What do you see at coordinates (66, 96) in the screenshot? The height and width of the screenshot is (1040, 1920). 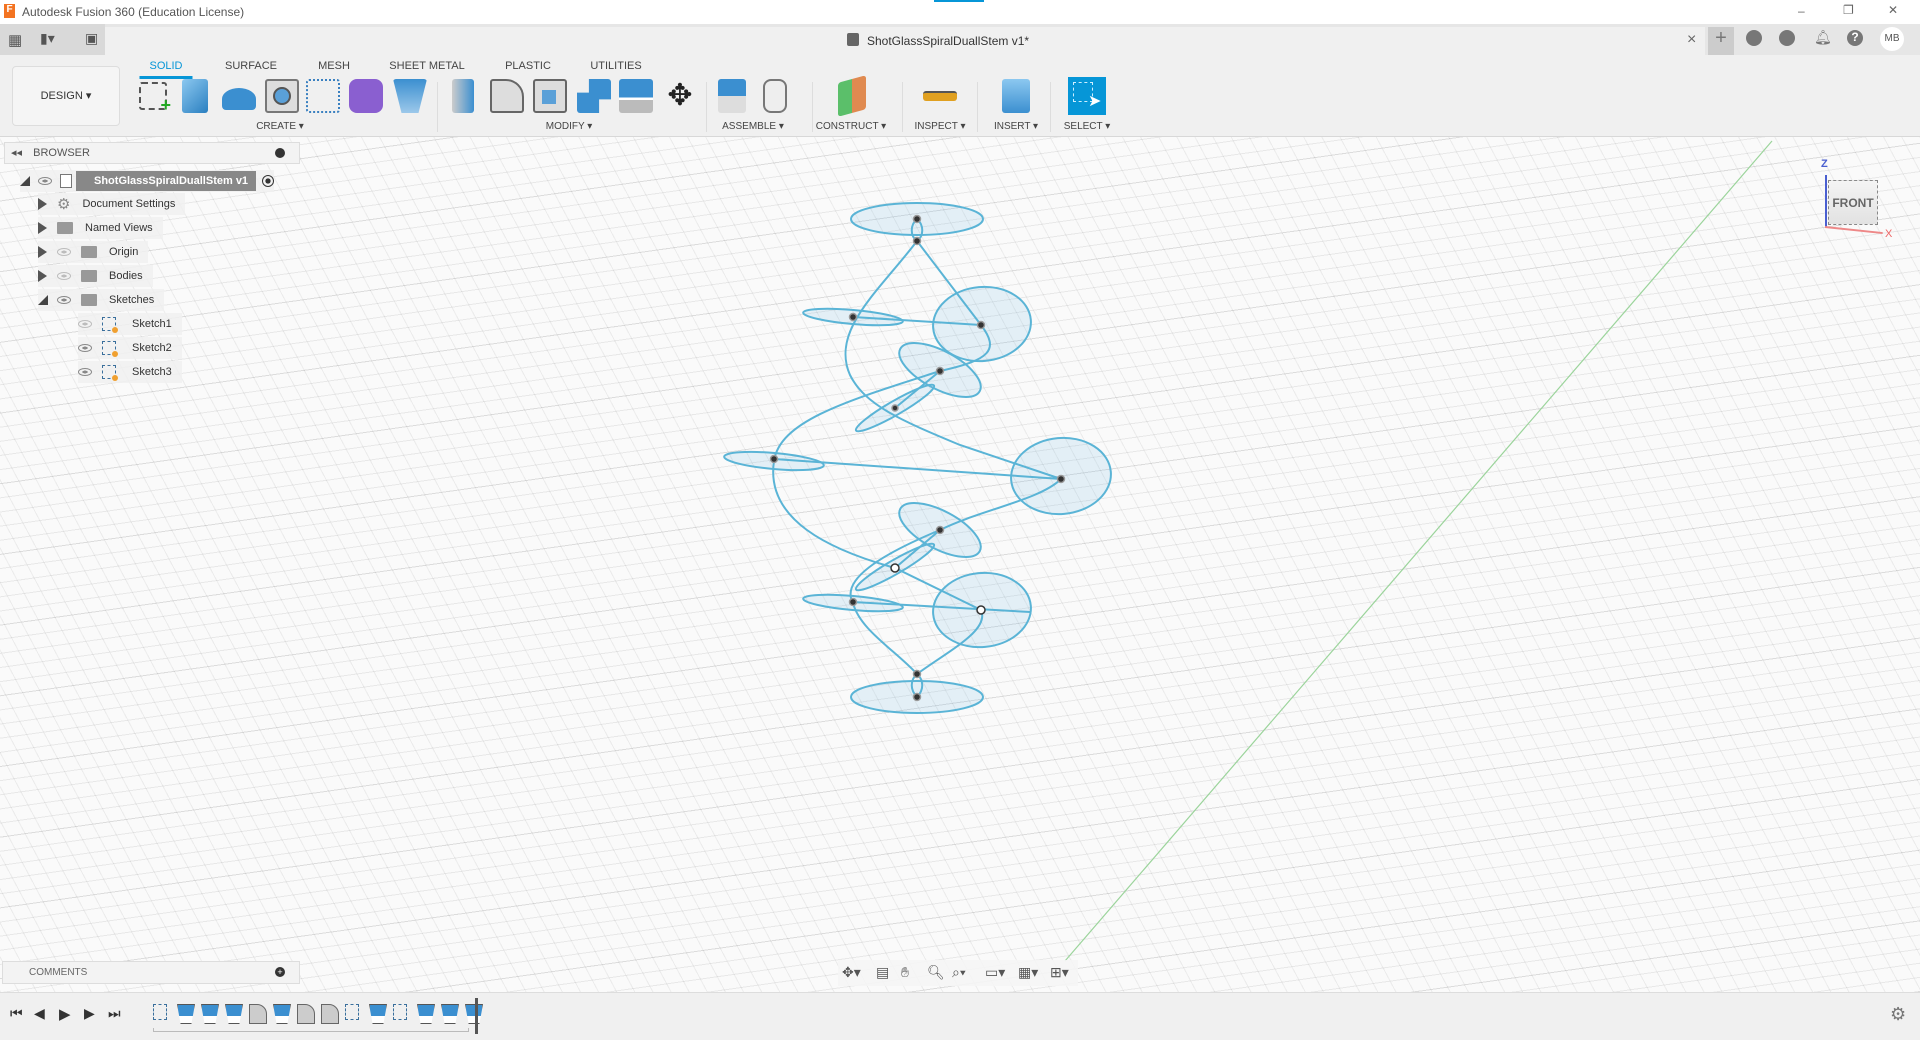 I see `workspace-switcher: DESIGN ▾` at bounding box center [66, 96].